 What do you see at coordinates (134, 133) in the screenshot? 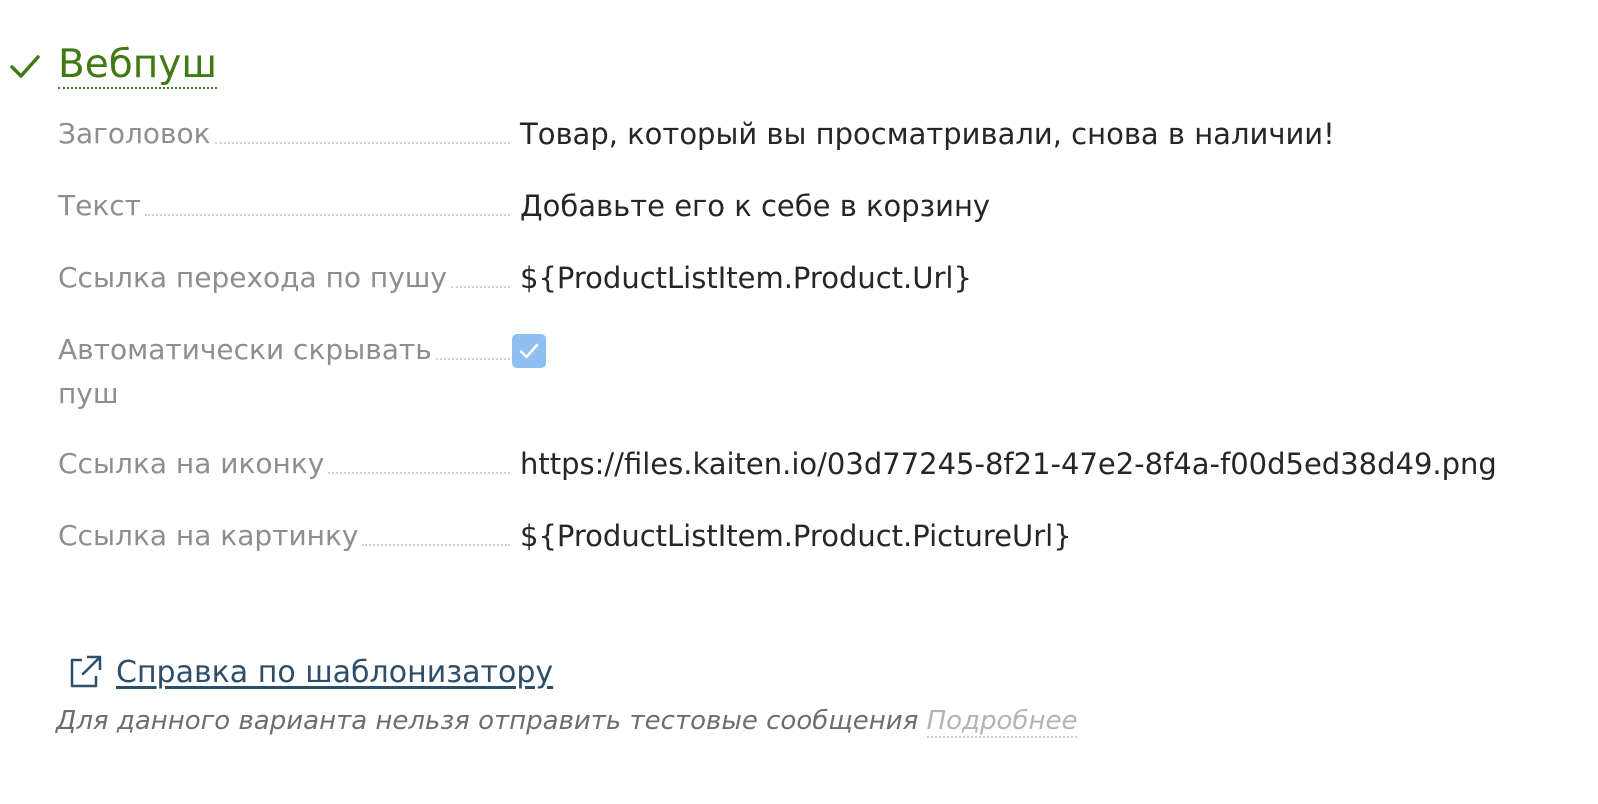
I see `field-label: Заголовок` at bounding box center [134, 133].